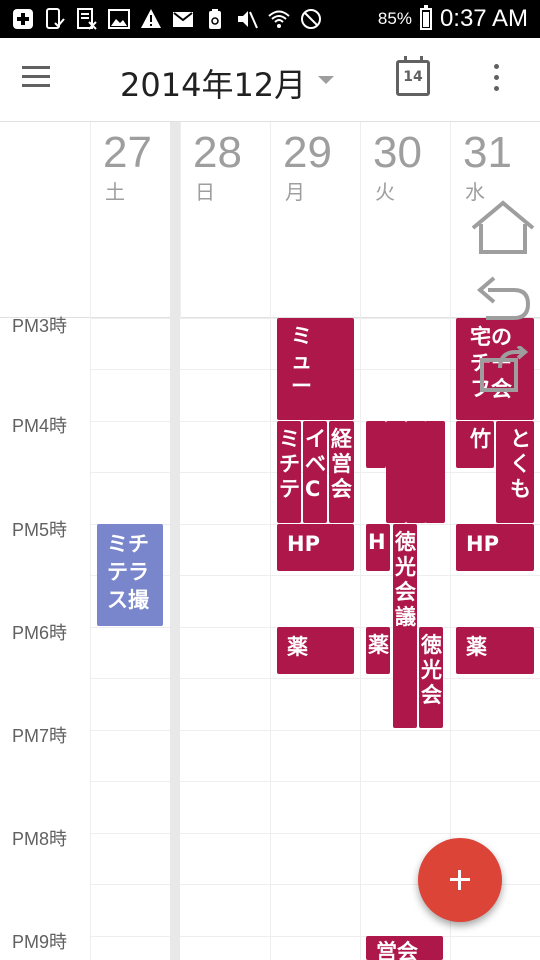 This screenshot has height=960, width=540. I want to click on day-header-27: 27 土, so click(130, 220).